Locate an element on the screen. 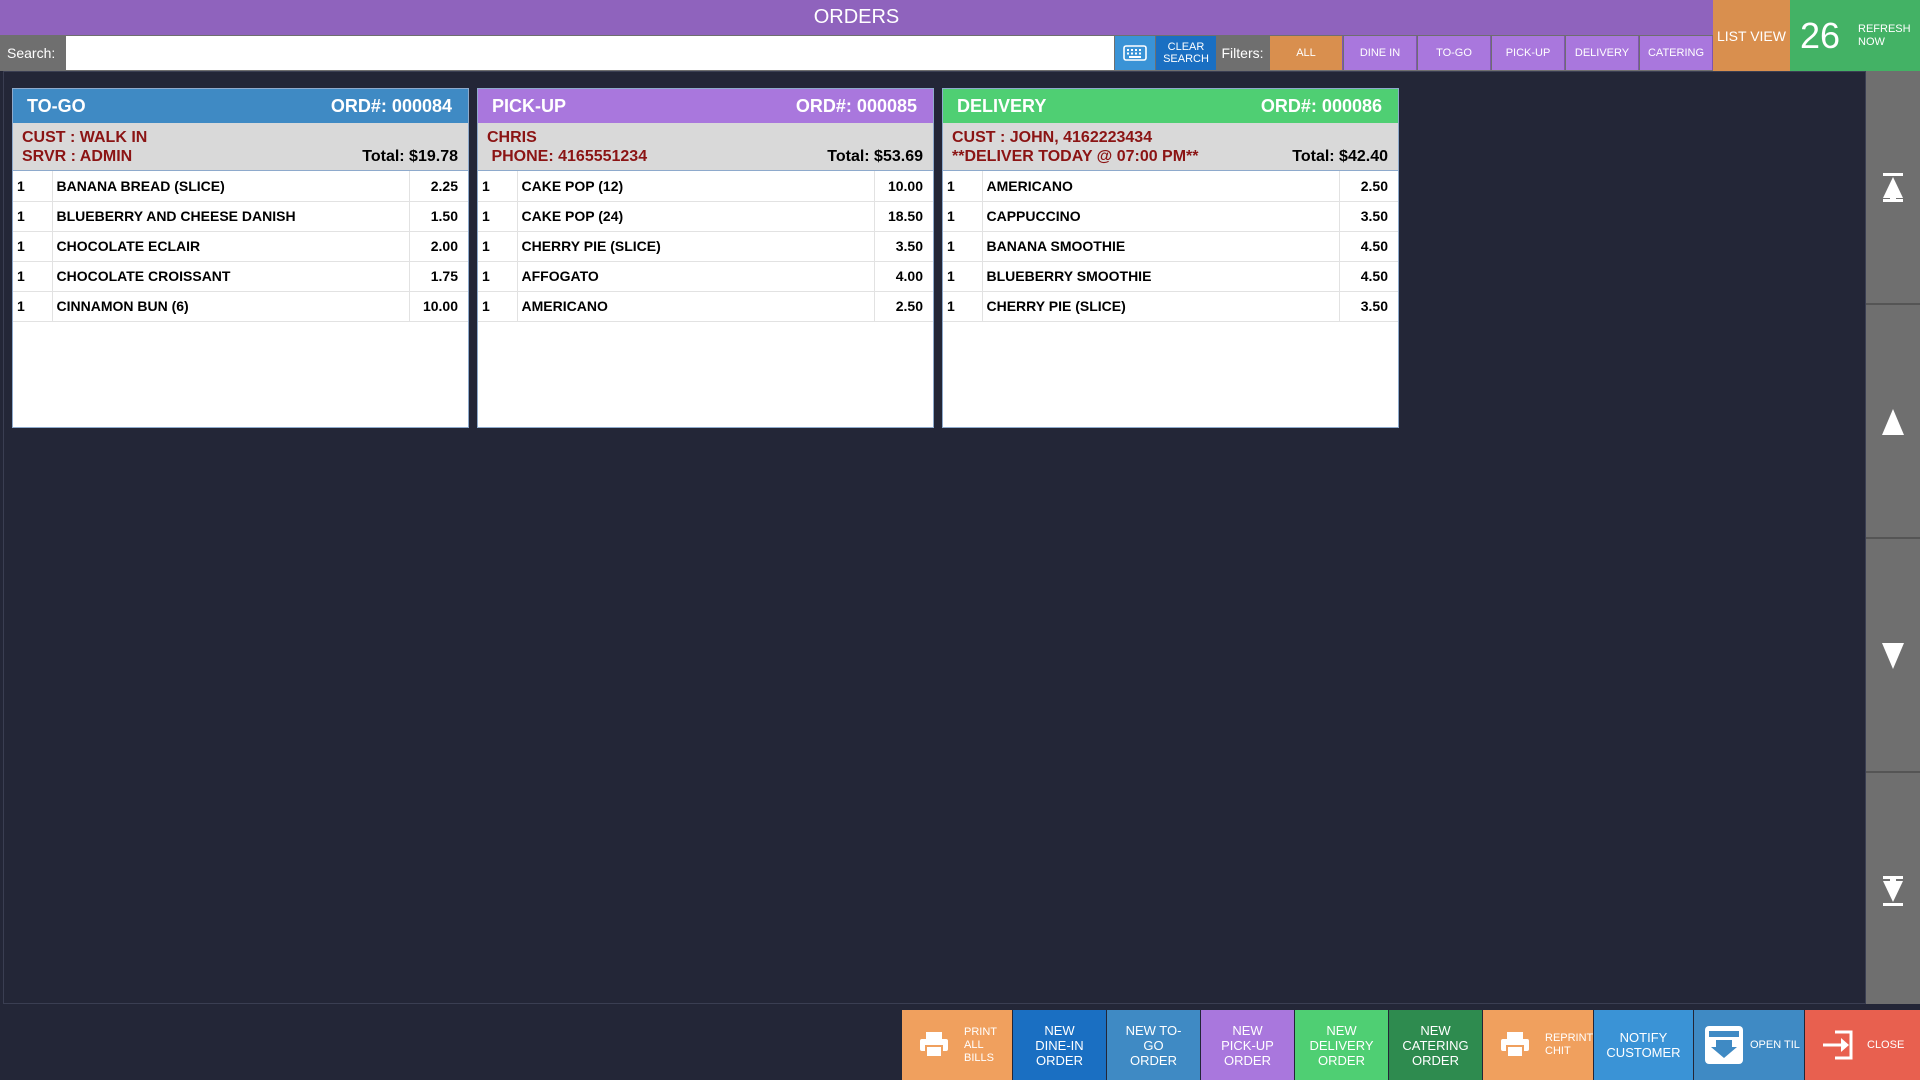  scroll-top-button is located at coordinates (1893, 189).